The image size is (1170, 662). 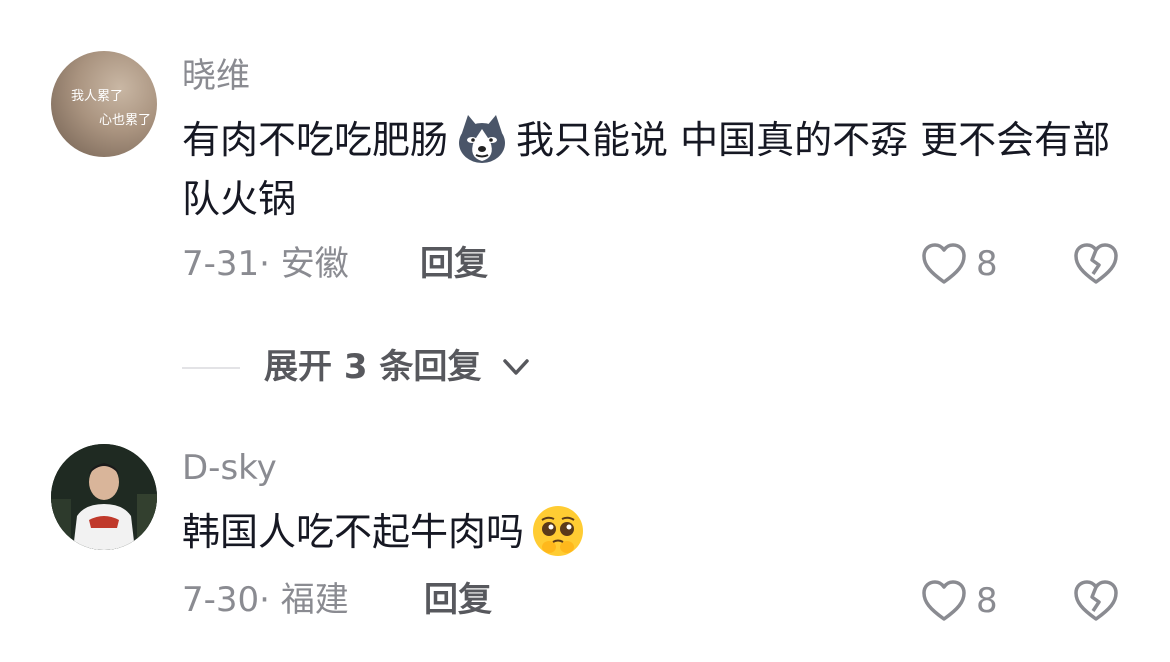 What do you see at coordinates (265, 264) in the screenshot?
I see `comment-date-location: 7-31· 安徽` at bounding box center [265, 264].